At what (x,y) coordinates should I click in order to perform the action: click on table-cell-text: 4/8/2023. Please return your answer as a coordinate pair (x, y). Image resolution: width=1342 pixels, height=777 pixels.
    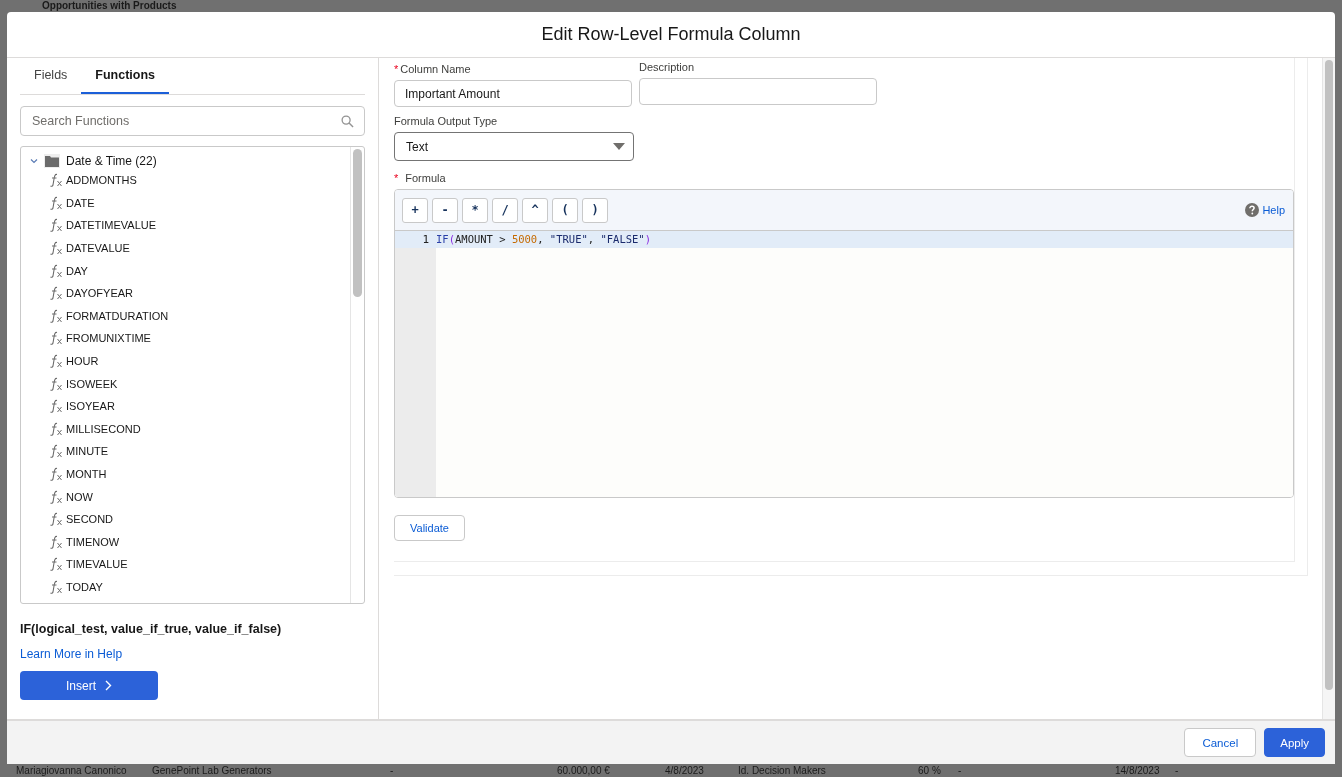
    Looking at the image, I should click on (685, 770).